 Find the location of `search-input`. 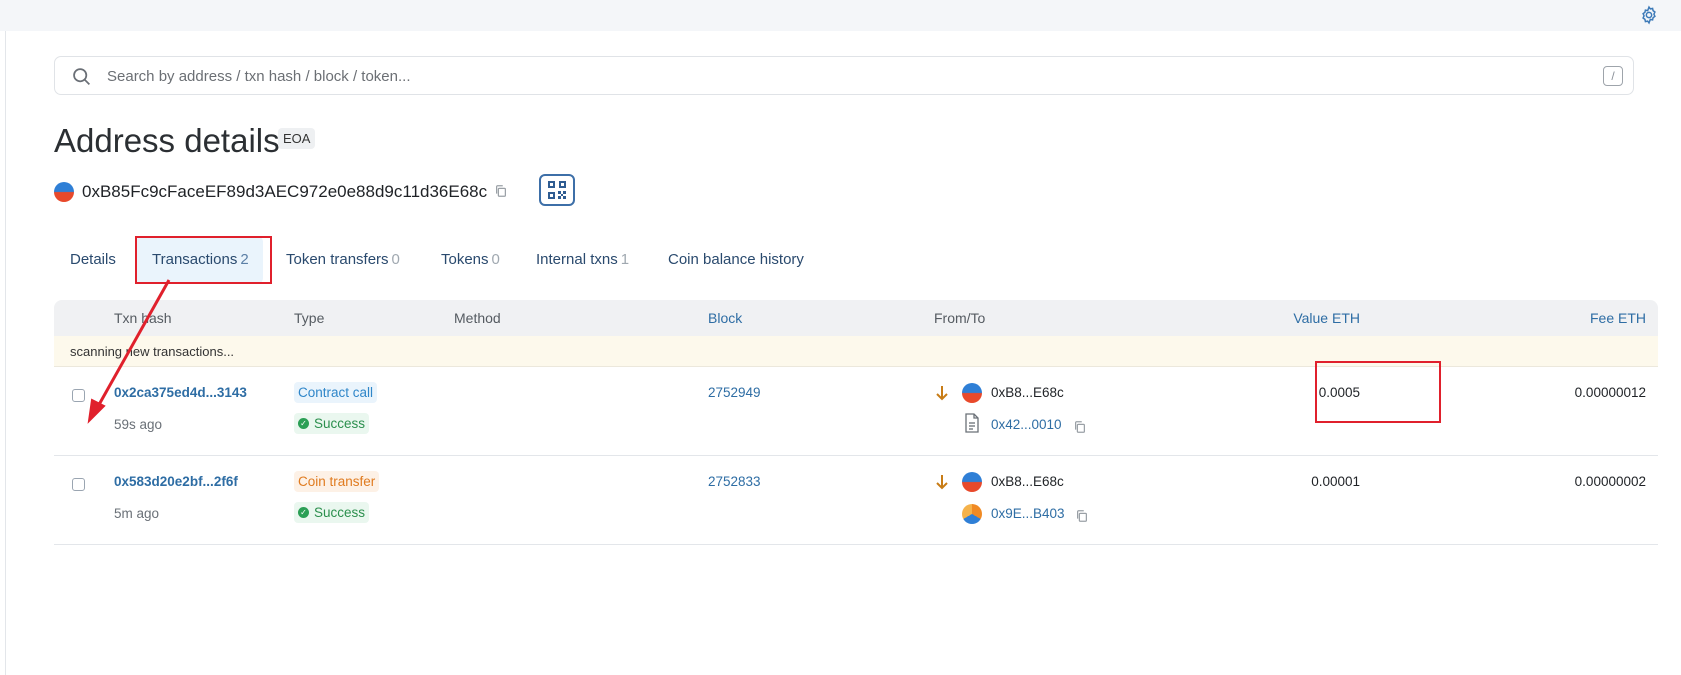

search-input is located at coordinates (830, 76).